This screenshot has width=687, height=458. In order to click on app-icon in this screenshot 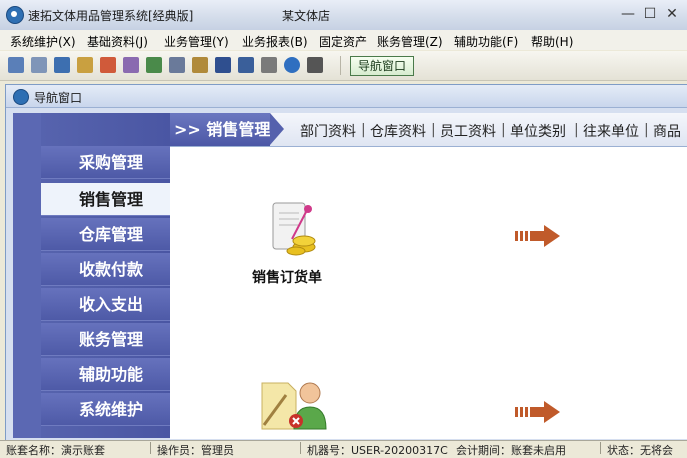, I will do `click(15, 15)`.